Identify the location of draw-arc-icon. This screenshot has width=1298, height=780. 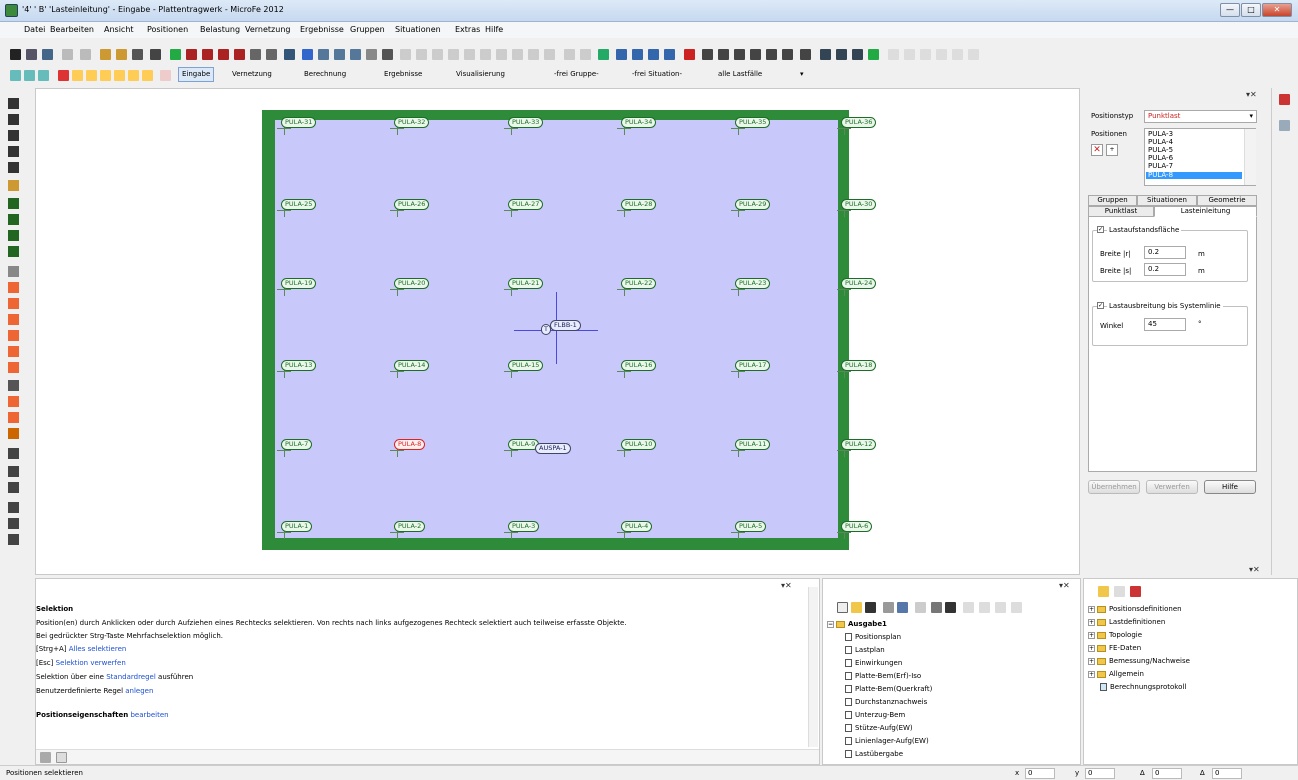
(755, 54).